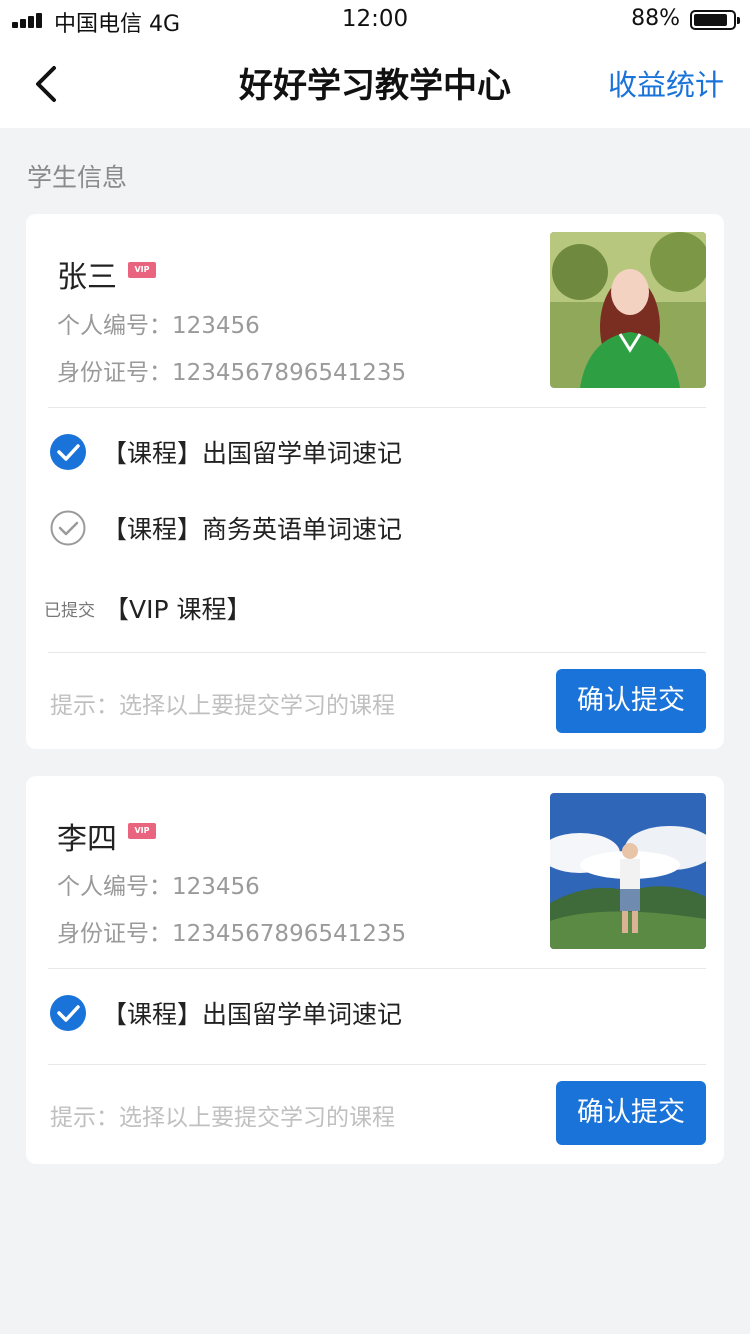 The width and height of the screenshot is (750, 1334). What do you see at coordinates (69, 611) in the screenshot?
I see `submitted-tag: 已提交` at bounding box center [69, 611].